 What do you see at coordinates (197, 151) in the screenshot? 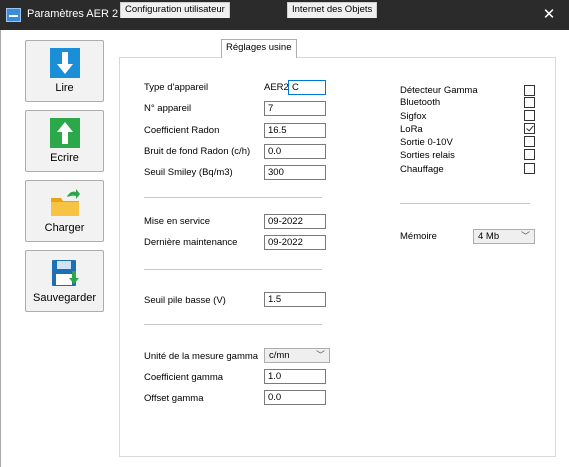
I see `radon-background-label: Bruit de fond Radon (c/h)` at bounding box center [197, 151].